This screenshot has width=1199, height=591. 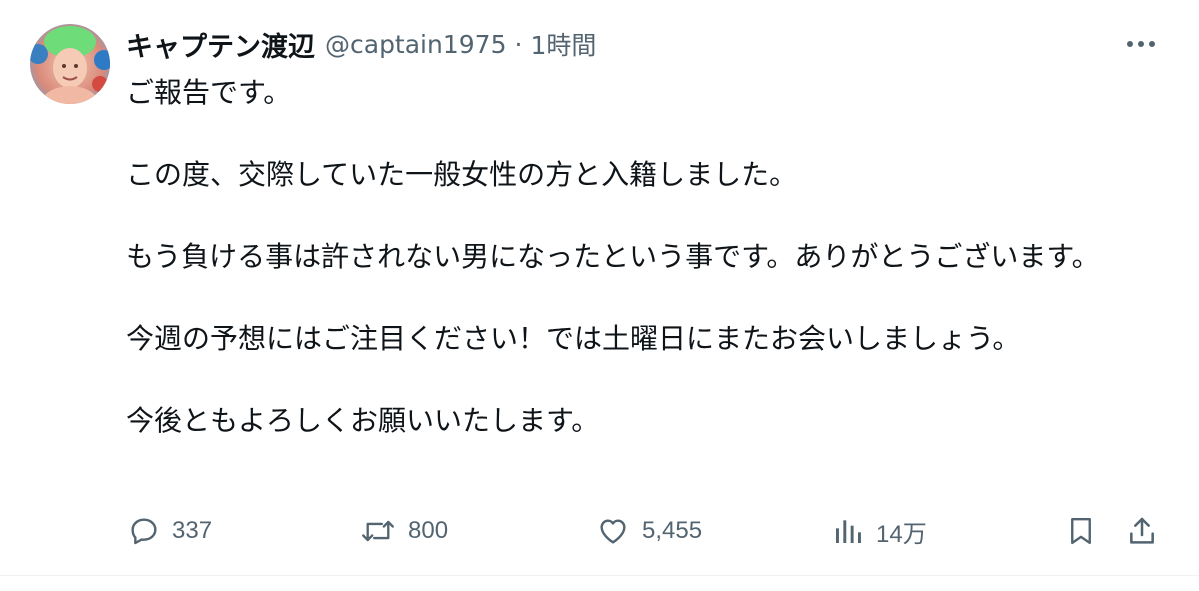 I want to click on display-name: キャプテン渡辺, so click(x=220, y=44).